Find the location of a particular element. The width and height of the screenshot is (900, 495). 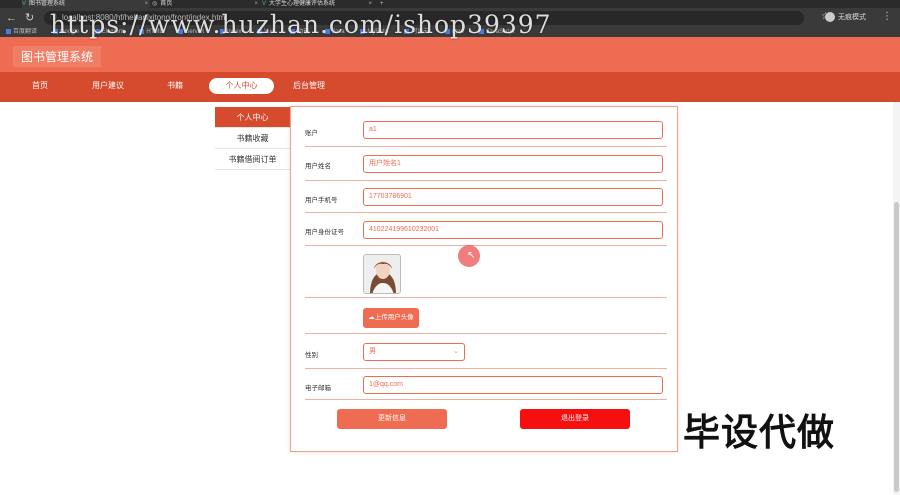

nav-home: 首页 is located at coordinates (40, 86).